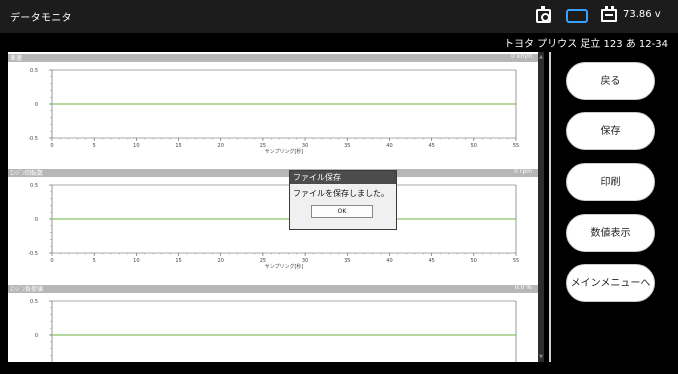  I want to click on vehicle-bar: トヨタ プリウス 足立 123 あ 12-34, so click(339, 41).